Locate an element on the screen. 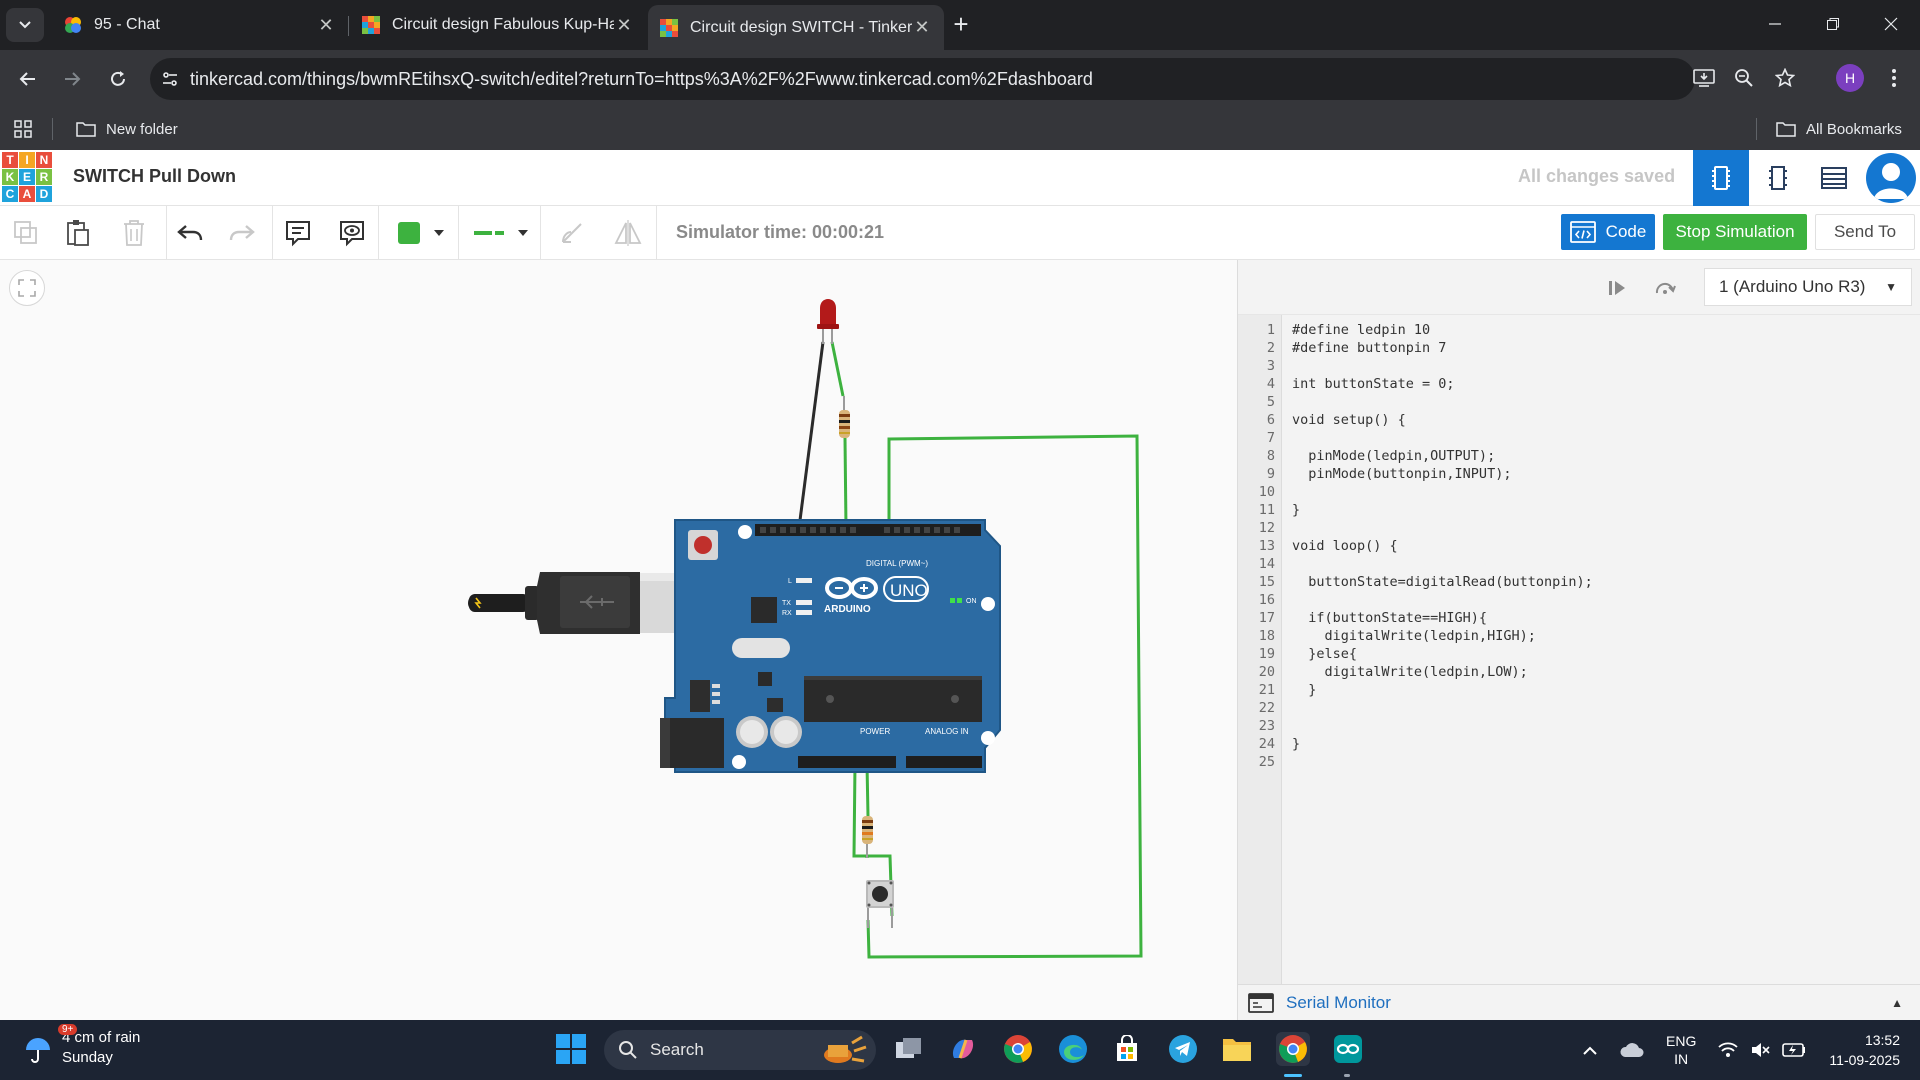 The width and height of the screenshot is (1920, 1080). browser-tab-fabulous: Circuit design Fabulous Kup-Ha ✕ is located at coordinates (498, 25).